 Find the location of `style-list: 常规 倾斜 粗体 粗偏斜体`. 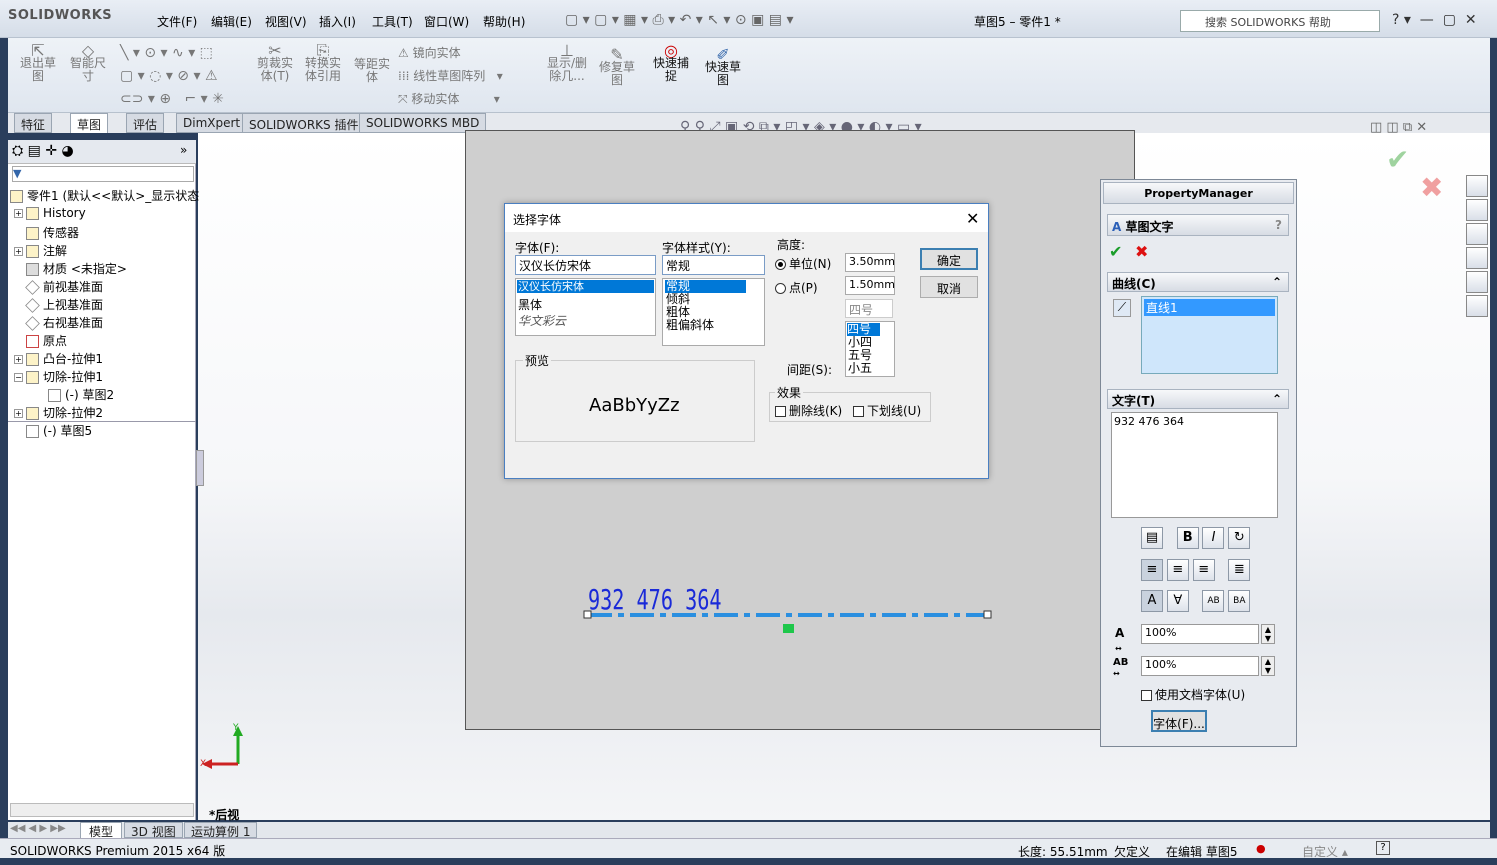

style-list: 常规 倾斜 粗体 粗偏斜体 is located at coordinates (713, 312).